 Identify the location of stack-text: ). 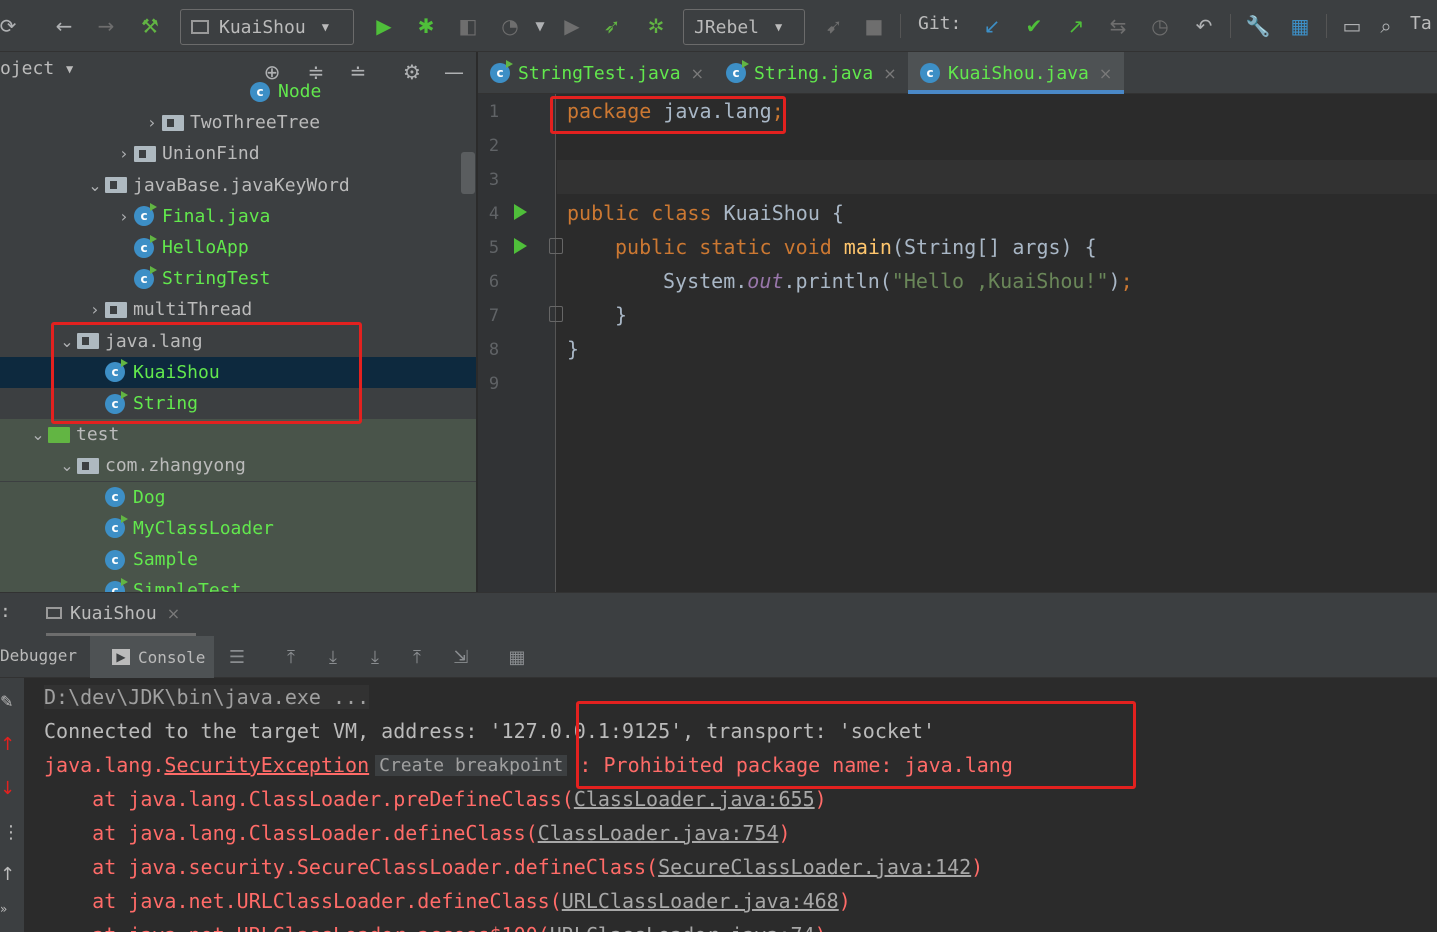
(820, 799).